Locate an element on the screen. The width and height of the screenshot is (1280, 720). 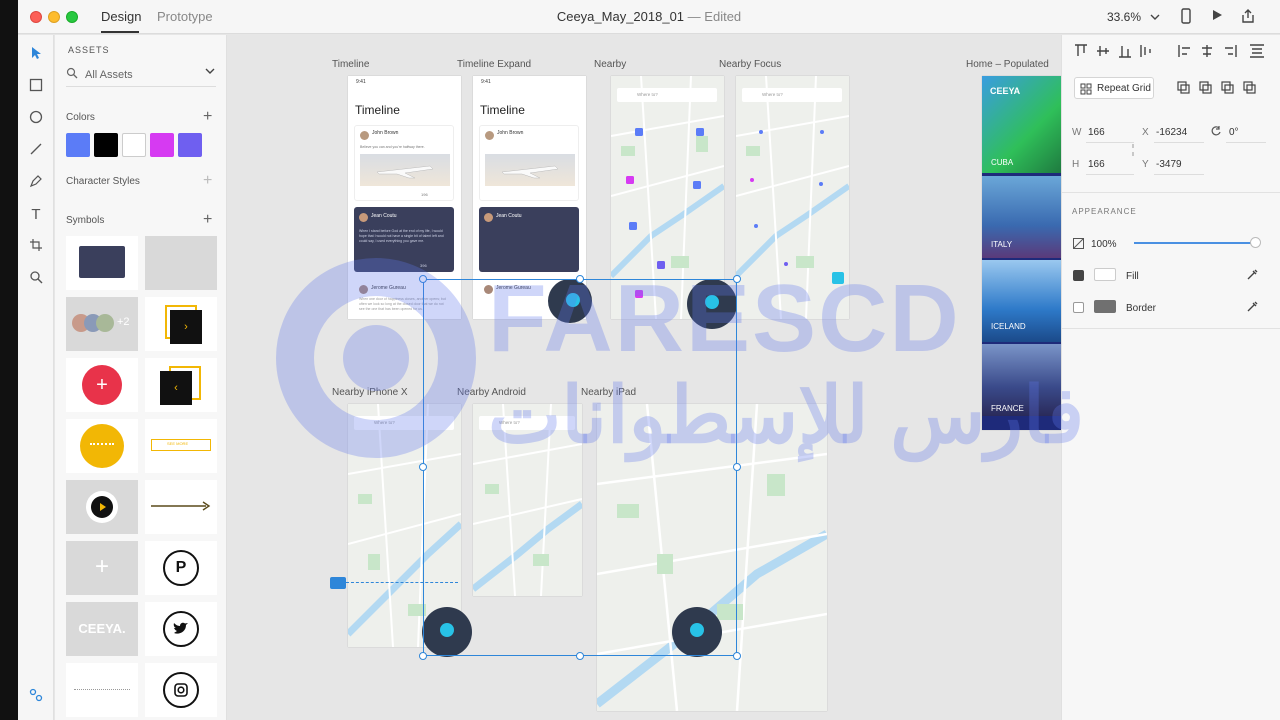
artboard-tool-icon is located at coordinates (36, 247).